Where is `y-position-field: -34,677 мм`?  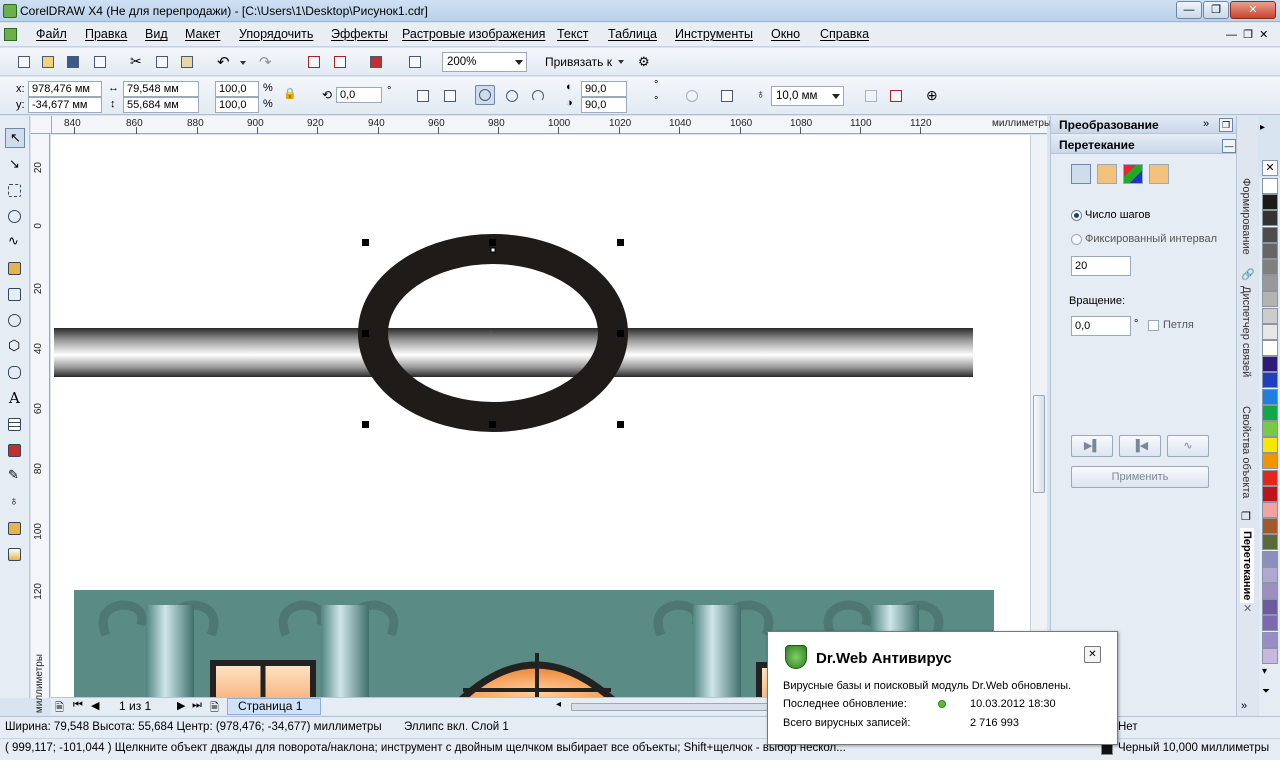
y-position-field: -34,677 мм is located at coordinates (65, 105).